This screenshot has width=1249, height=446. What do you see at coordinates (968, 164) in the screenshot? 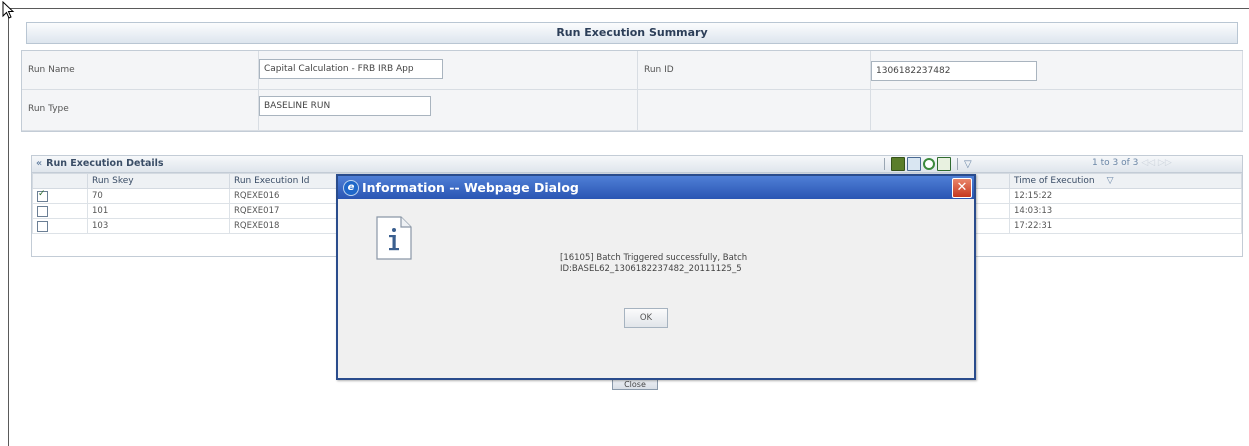
I see `filter-icon: ▽` at bounding box center [968, 164].